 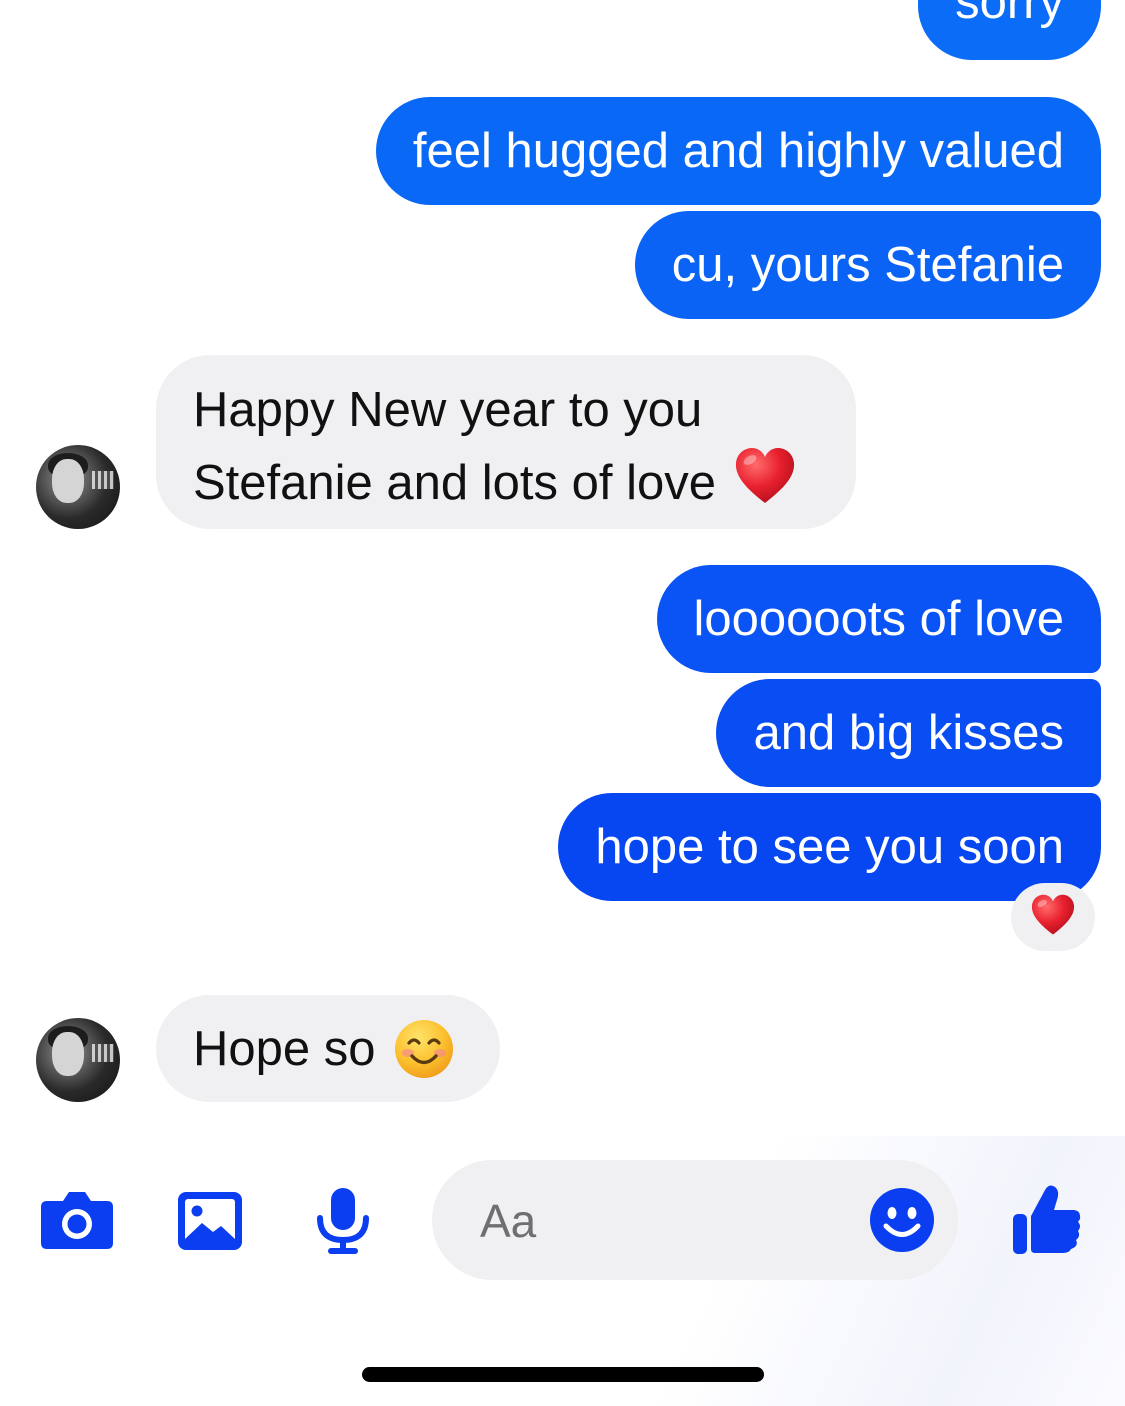 What do you see at coordinates (424, 1049) in the screenshot?
I see `smiling-face-emoji` at bounding box center [424, 1049].